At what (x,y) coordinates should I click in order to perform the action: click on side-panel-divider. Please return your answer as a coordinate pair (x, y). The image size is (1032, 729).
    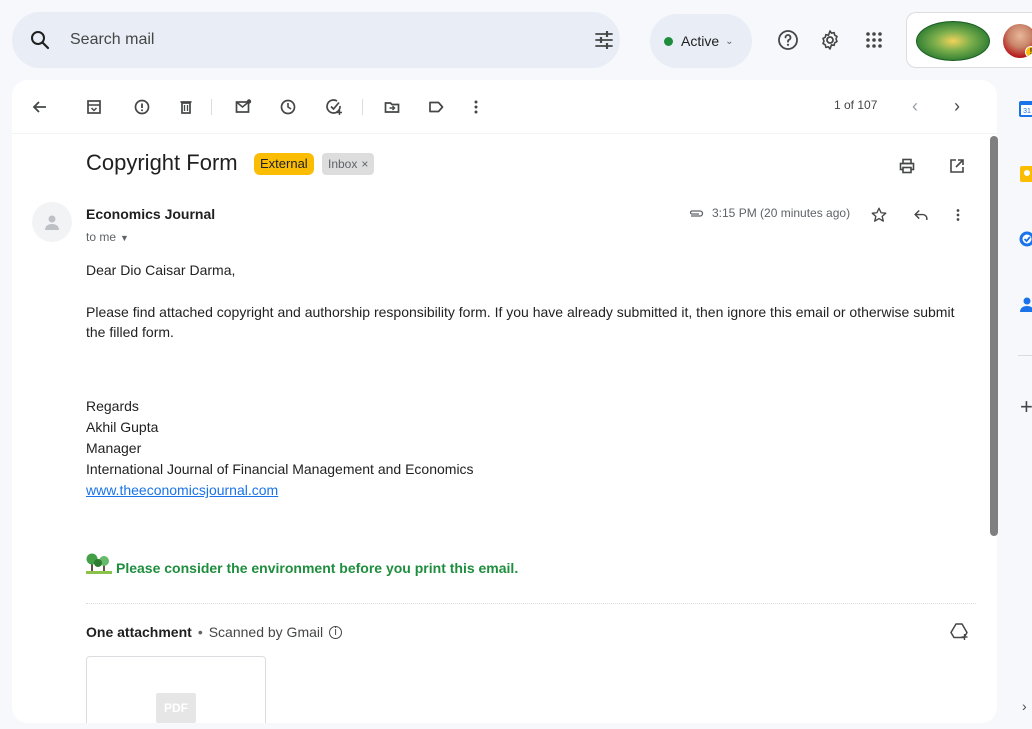
    Looking at the image, I should click on (1025, 355).